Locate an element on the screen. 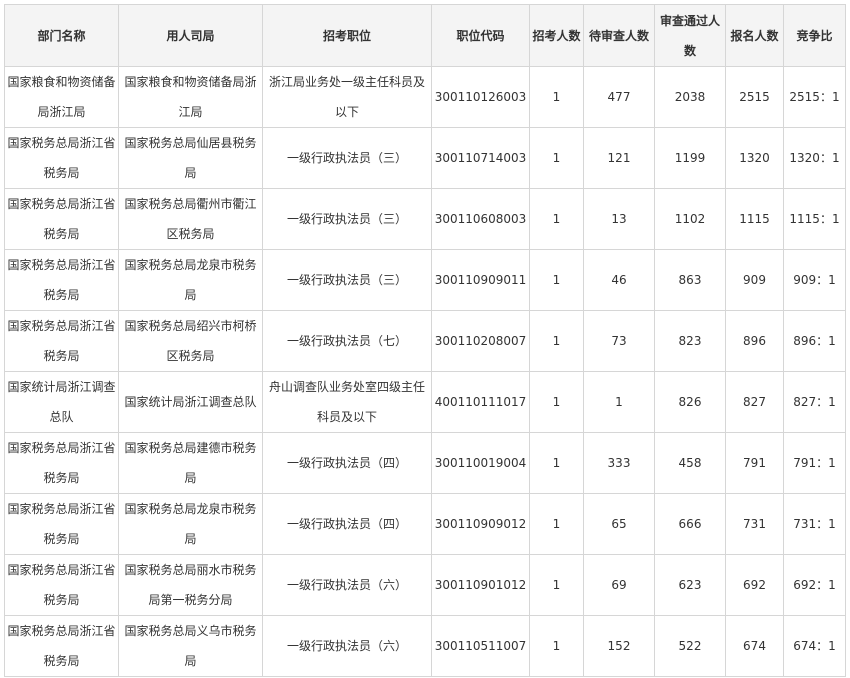 The image size is (850, 678). position-code-cell: 300110714003 is located at coordinates (480, 158).